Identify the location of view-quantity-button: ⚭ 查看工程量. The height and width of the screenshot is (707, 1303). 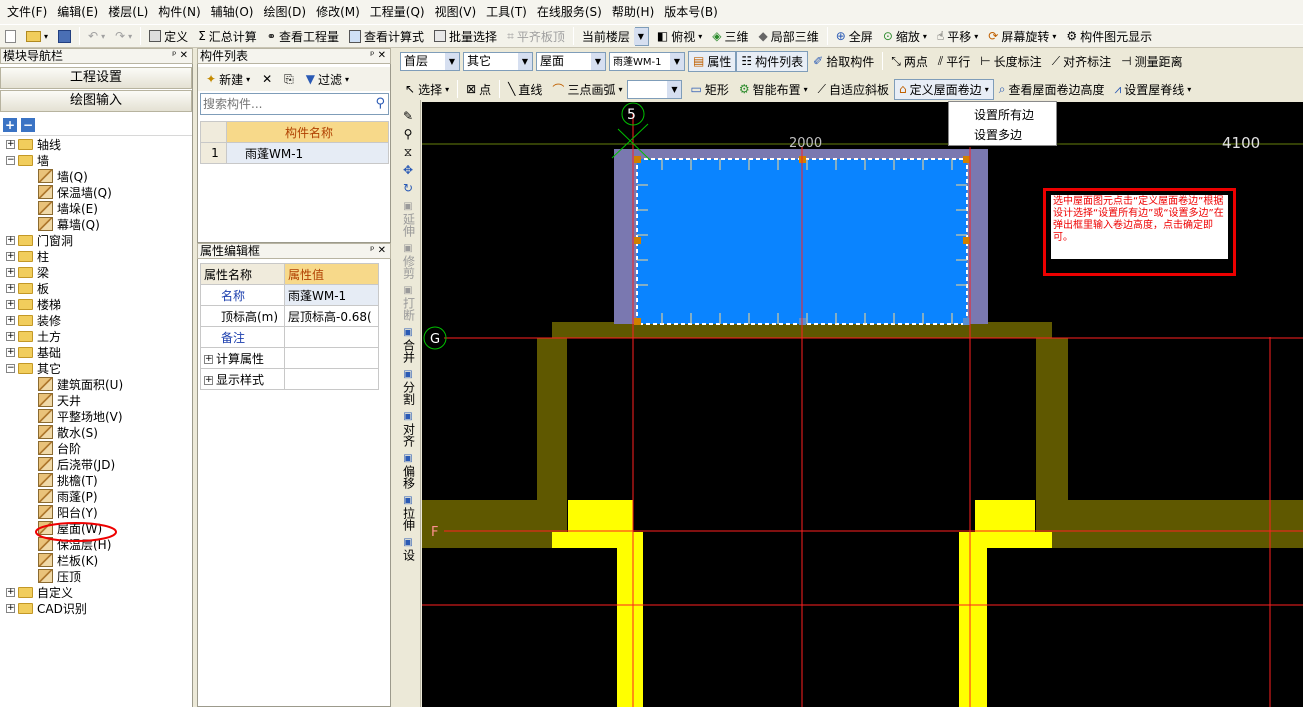
(303, 36).